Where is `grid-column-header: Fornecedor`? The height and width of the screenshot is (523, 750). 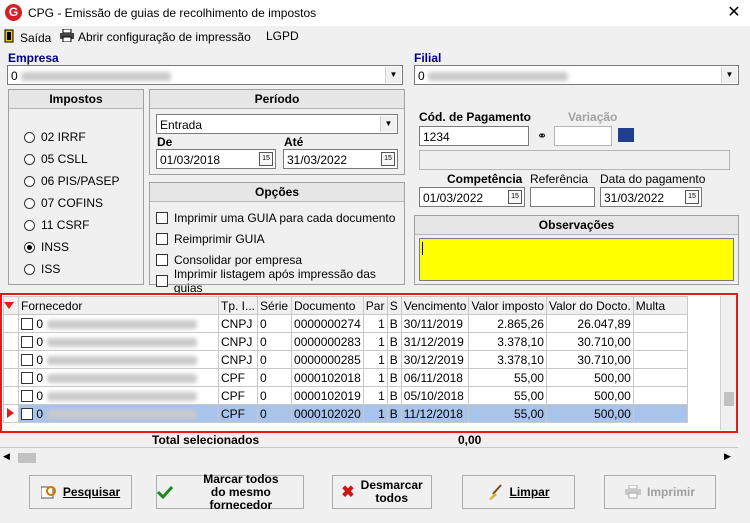
grid-column-header: Fornecedor is located at coordinates (118, 305).